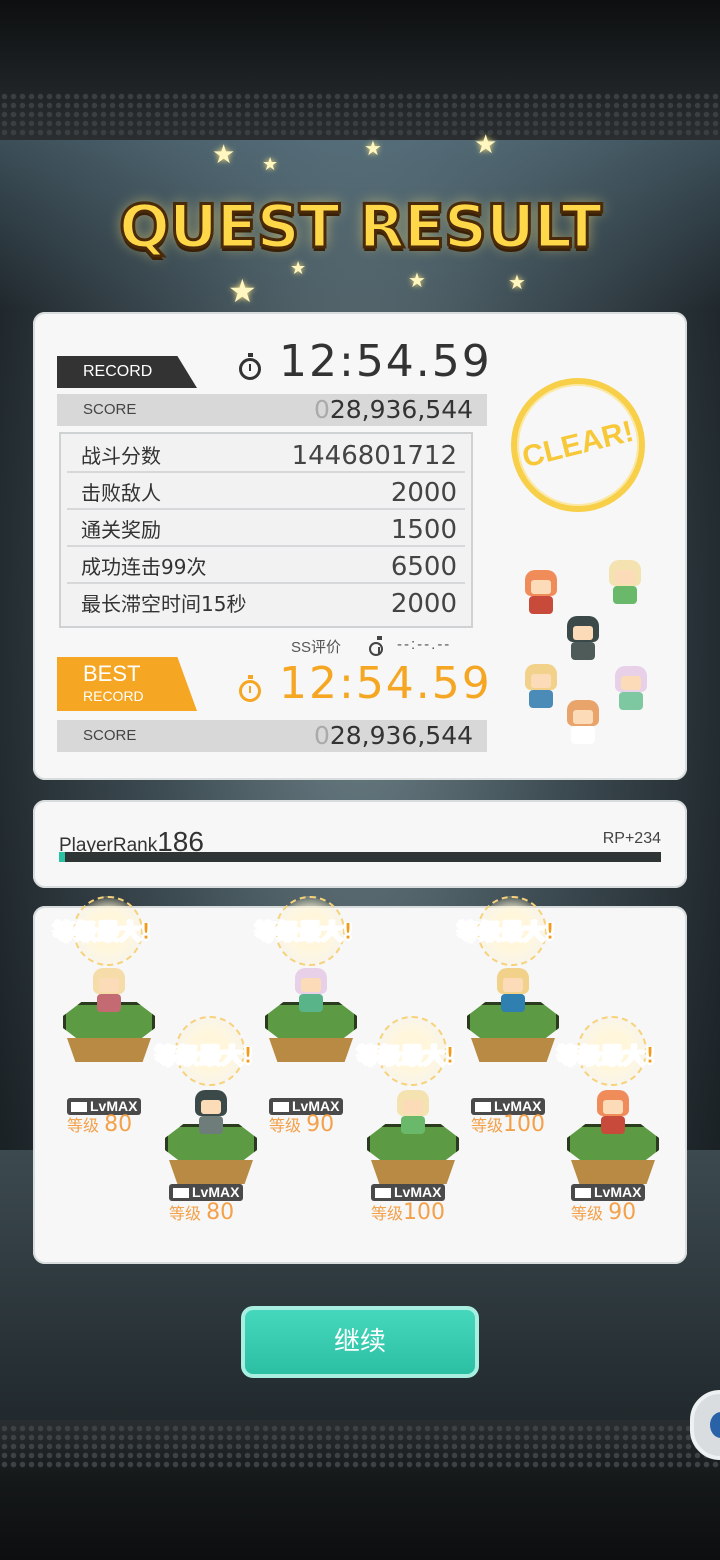 This screenshot has width=720, height=1560. I want to click on record-score-row: SCORE 028,936,544, so click(272, 410).